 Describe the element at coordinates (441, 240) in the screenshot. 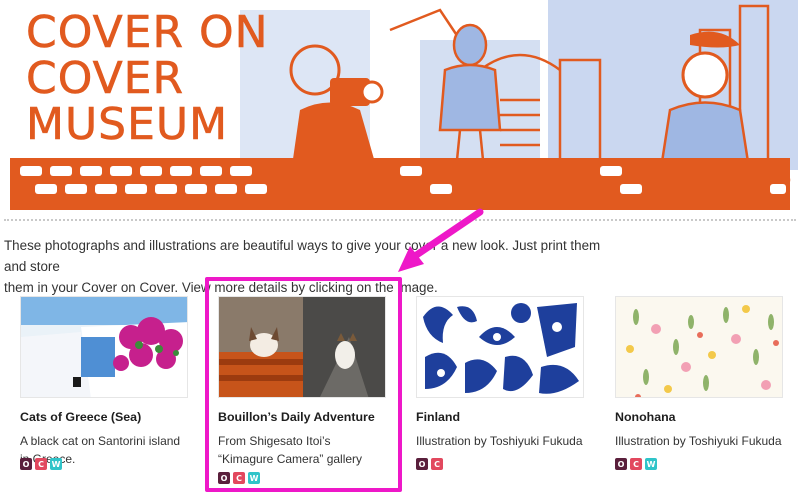

I see `arrow-icon` at that location.